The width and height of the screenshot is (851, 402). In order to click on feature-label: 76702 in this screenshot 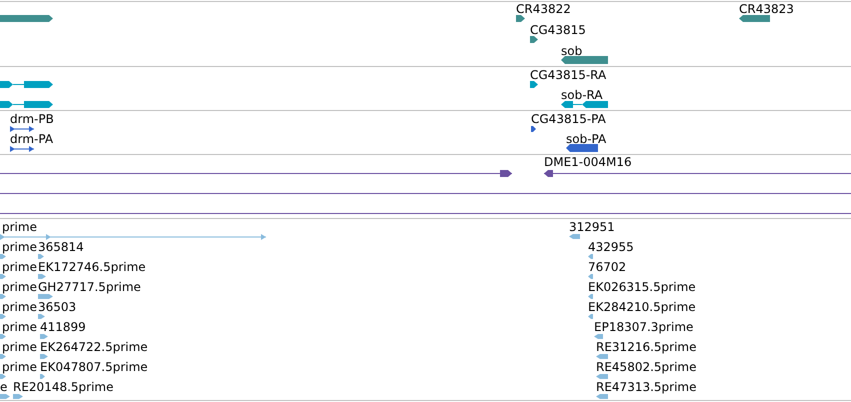, I will do `click(607, 267)`.